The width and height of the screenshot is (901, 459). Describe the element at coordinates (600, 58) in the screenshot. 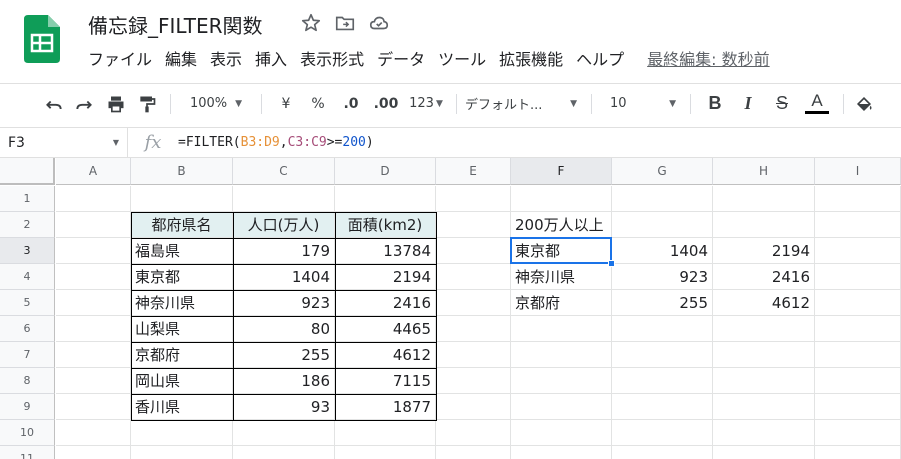

I see `menu-help: ヘルプ` at that location.